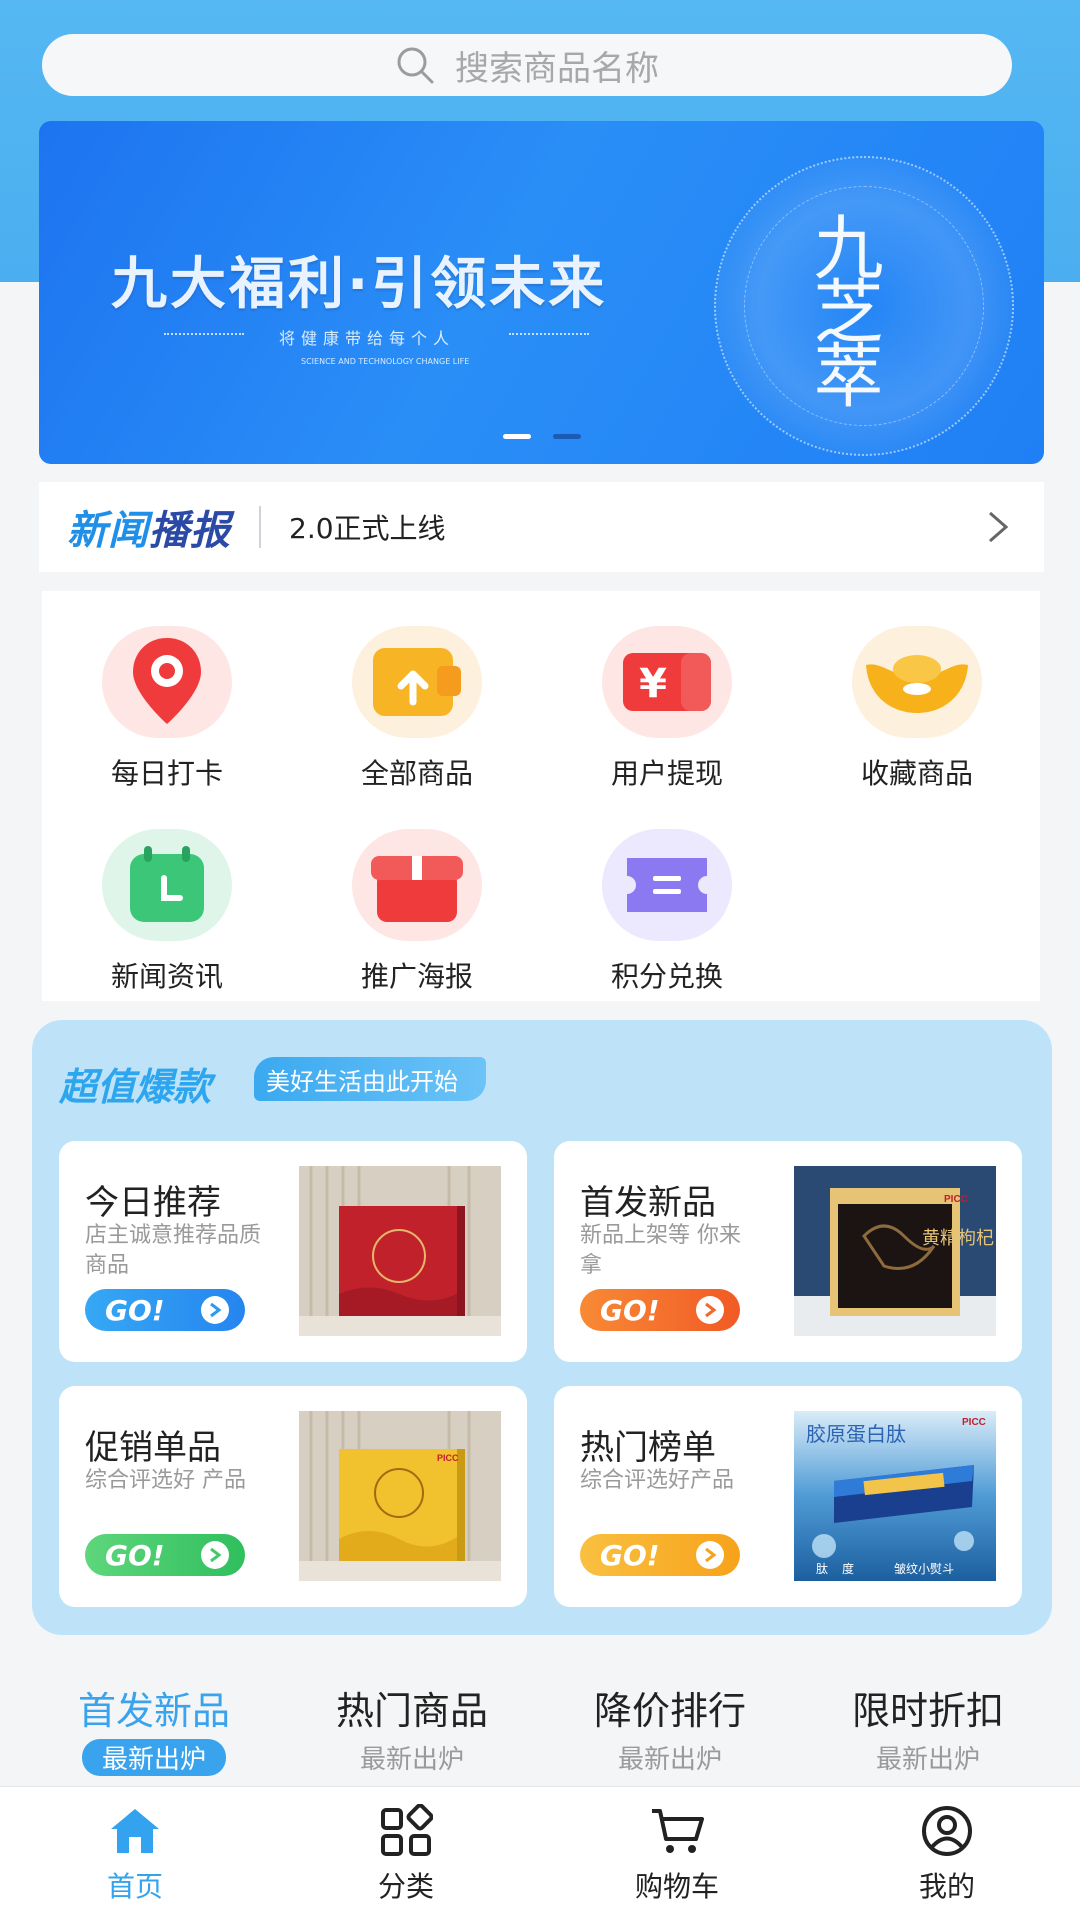 The height and width of the screenshot is (1920, 1080). Describe the element at coordinates (400, 1251) in the screenshot. I see `product-image` at that location.